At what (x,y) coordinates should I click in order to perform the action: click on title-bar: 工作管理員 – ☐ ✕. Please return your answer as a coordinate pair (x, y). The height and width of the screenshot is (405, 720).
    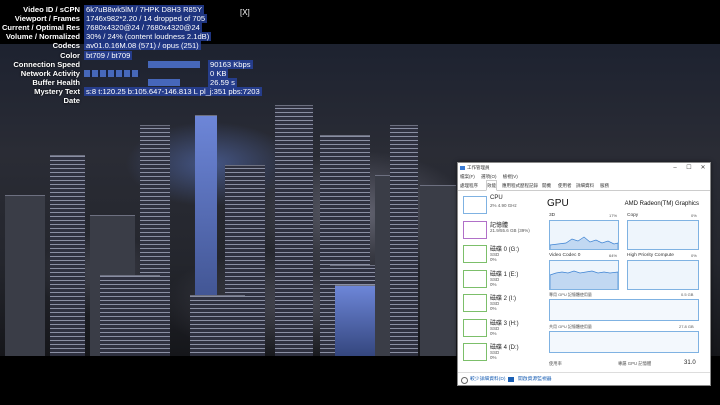
    Looking at the image, I should click on (584, 168).